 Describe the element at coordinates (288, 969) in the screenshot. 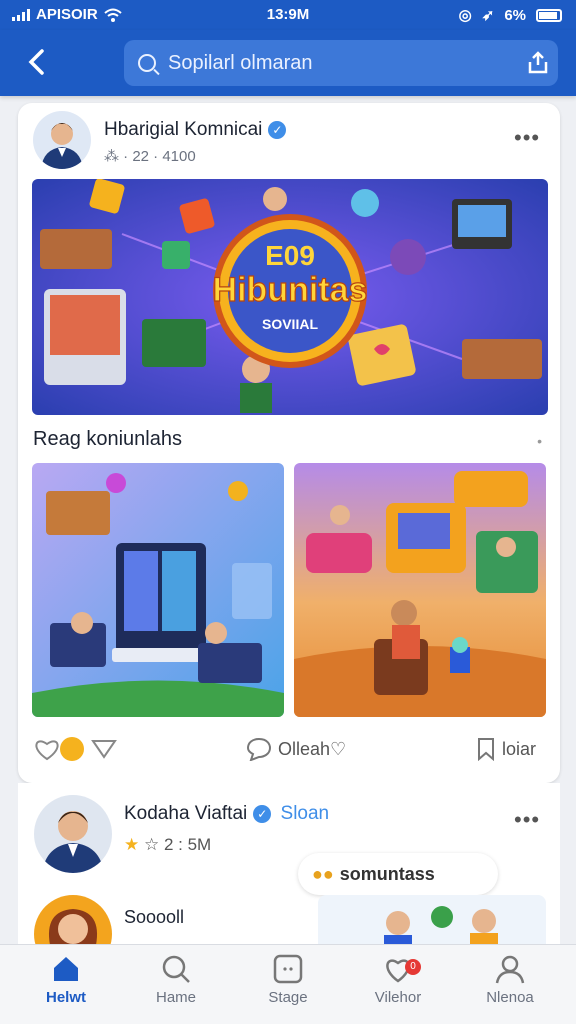

I see `stage-icon` at that location.